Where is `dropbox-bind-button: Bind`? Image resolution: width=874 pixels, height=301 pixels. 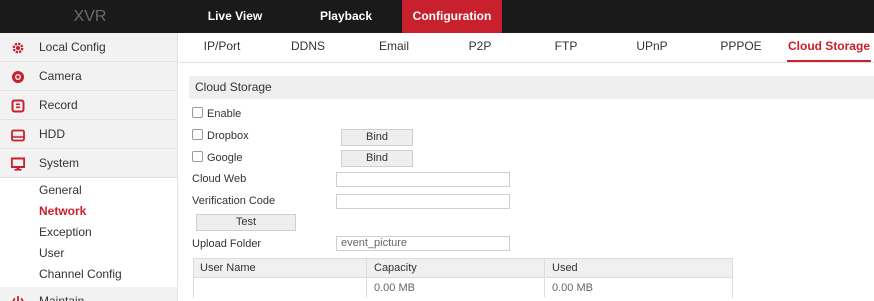 dropbox-bind-button: Bind is located at coordinates (377, 137).